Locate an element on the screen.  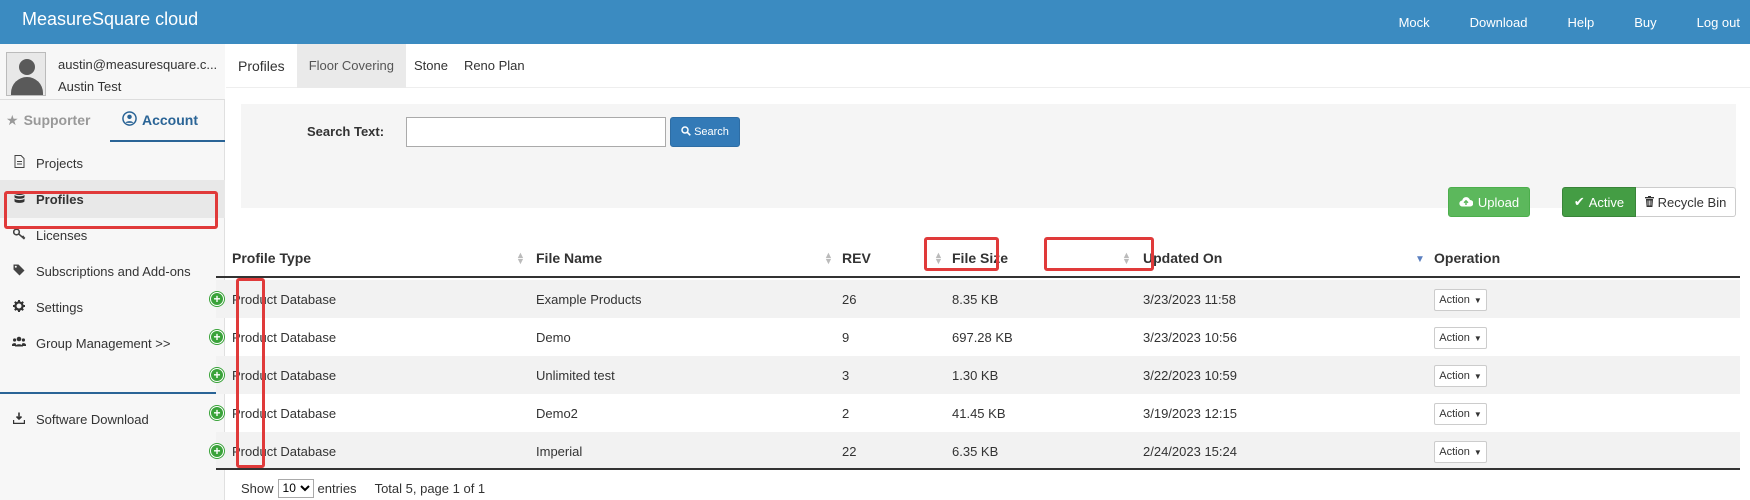
column-header-label: Operation is located at coordinates (1467, 258).